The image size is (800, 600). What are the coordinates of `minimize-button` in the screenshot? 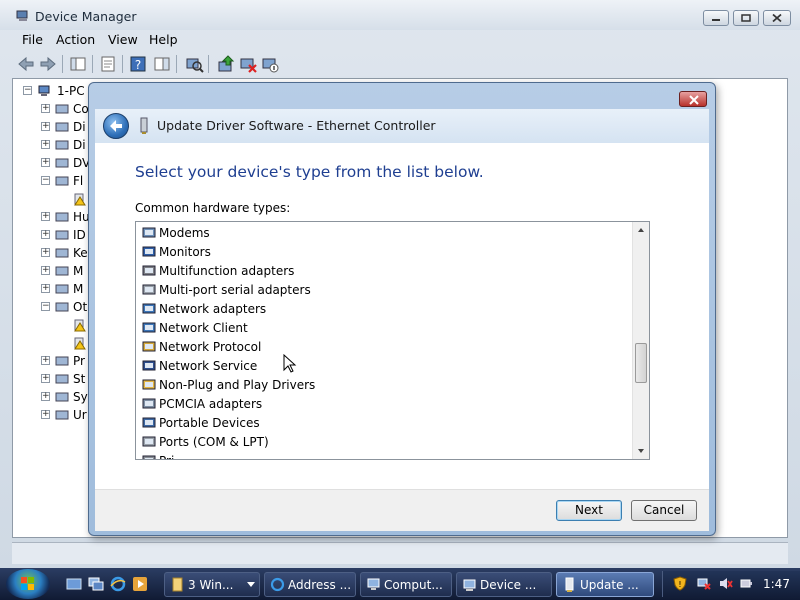 It's located at (716, 18).